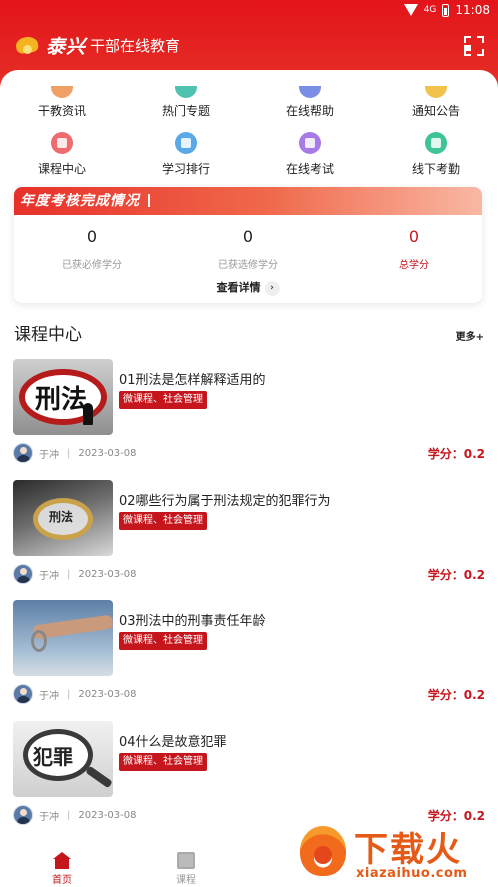 This screenshot has width=498, height=887. Describe the element at coordinates (410, 10) in the screenshot. I see `wifi-icon` at that location.